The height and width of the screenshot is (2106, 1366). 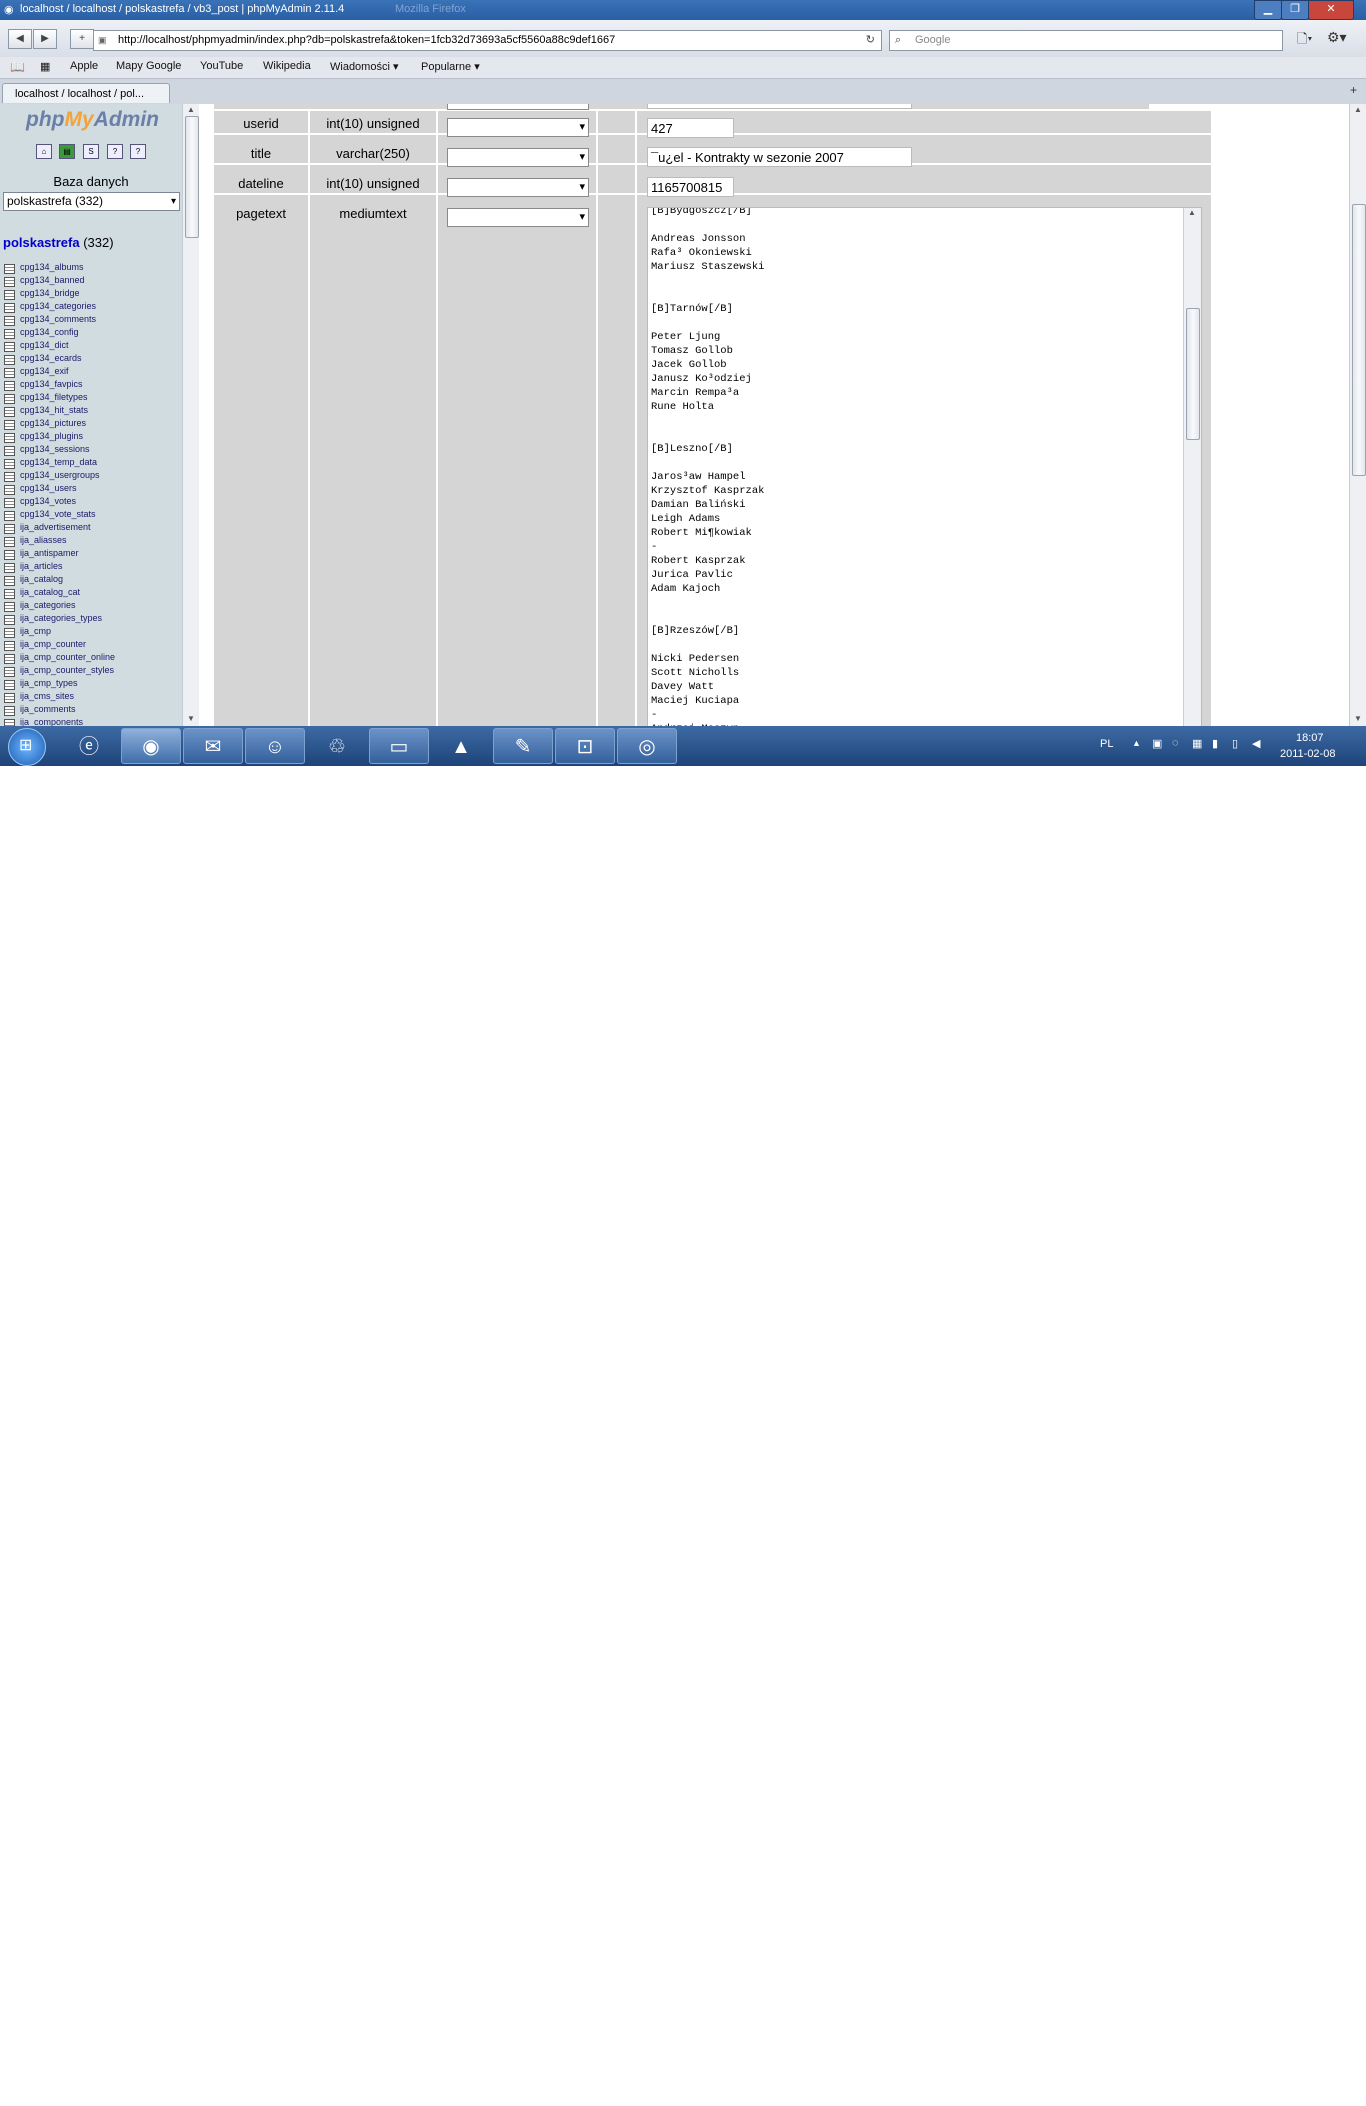 What do you see at coordinates (45, 39) in the screenshot?
I see `forward-button: ▶` at bounding box center [45, 39].